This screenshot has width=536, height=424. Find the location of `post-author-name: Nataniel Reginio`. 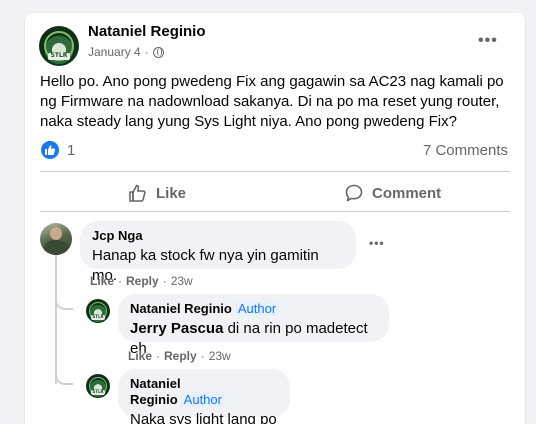

post-author-name: Nataniel Reginio is located at coordinates (147, 31).